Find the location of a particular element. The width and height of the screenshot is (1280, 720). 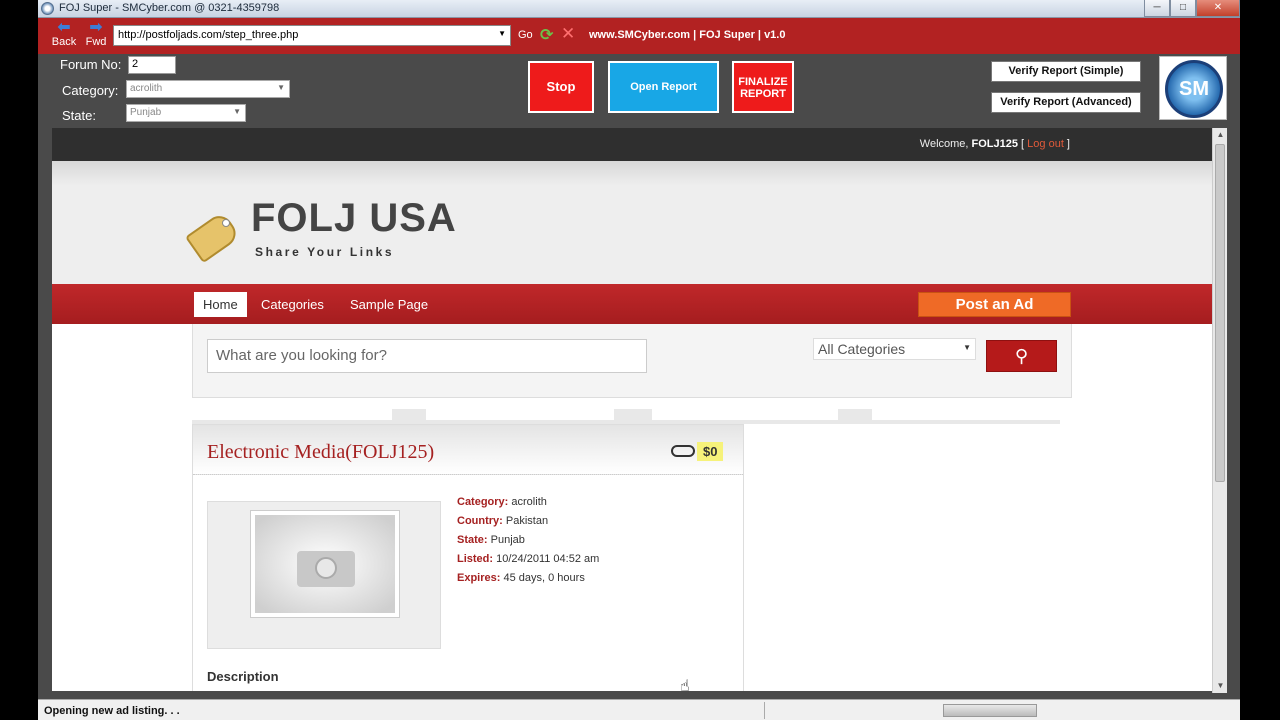

close-button: ✕ is located at coordinates (1218, 8).